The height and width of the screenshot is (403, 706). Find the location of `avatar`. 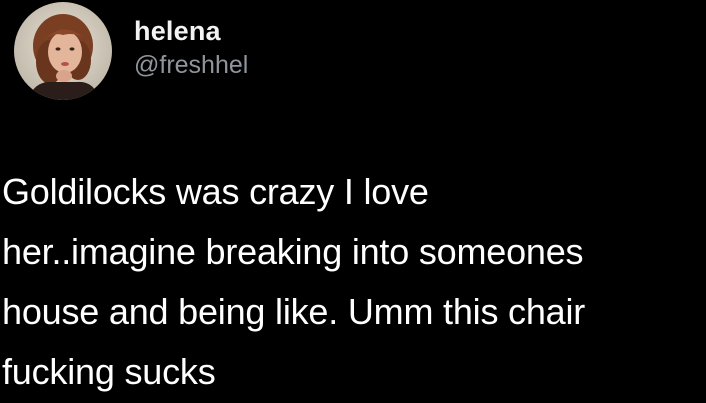

avatar is located at coordinates (63, 51).